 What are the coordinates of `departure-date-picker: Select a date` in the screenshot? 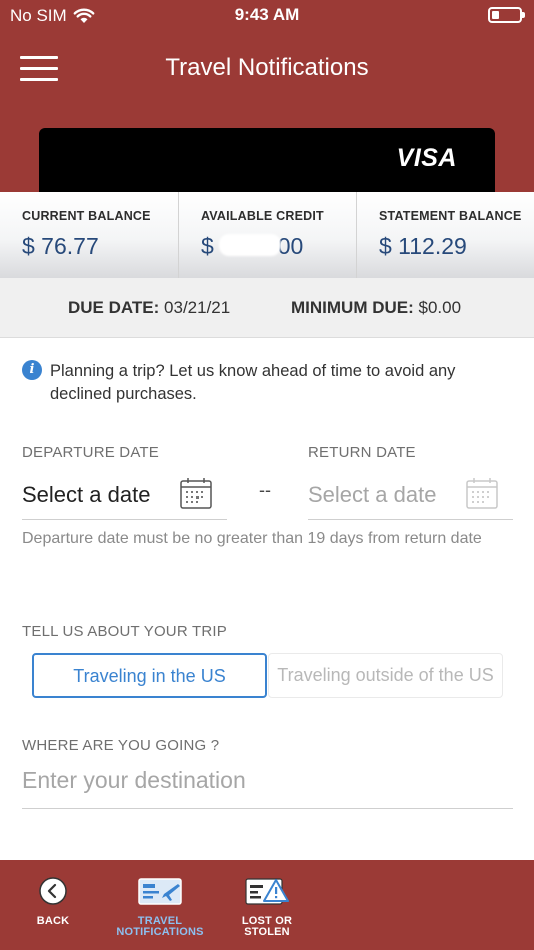 It's located at (124, 494).